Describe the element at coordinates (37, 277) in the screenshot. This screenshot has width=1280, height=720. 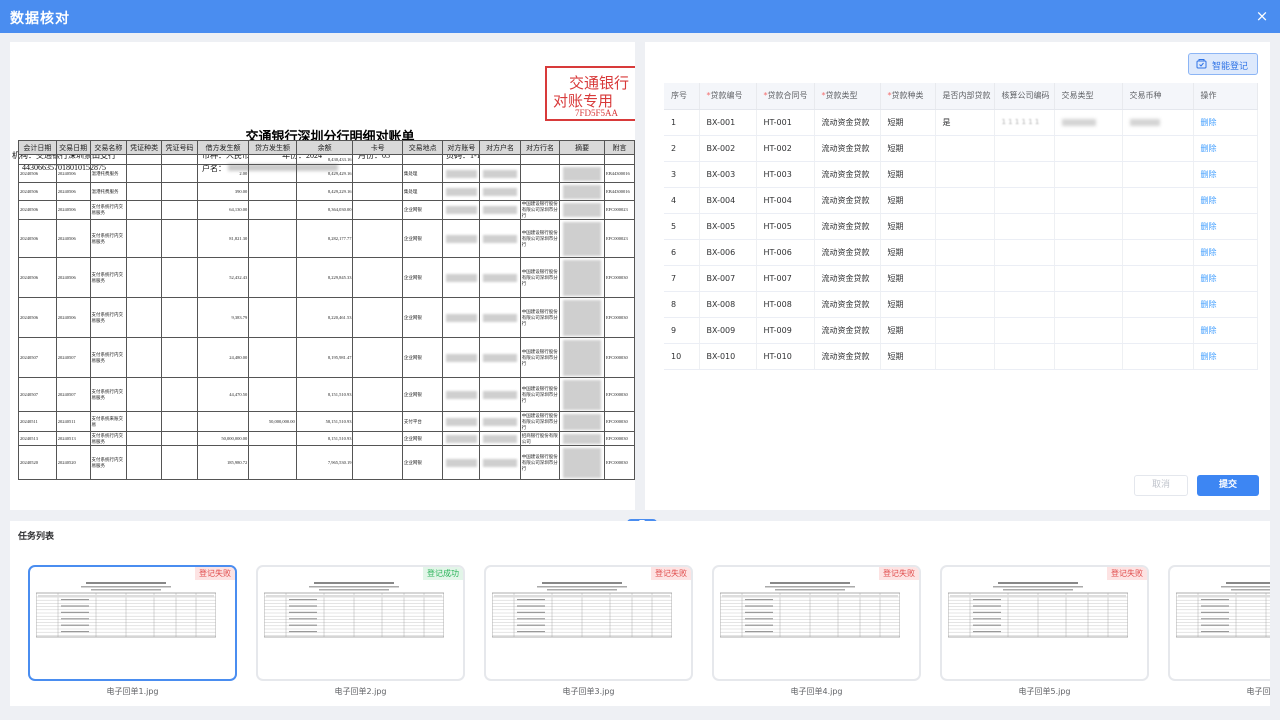
I see `ledger-cell: 20240506` at that location.